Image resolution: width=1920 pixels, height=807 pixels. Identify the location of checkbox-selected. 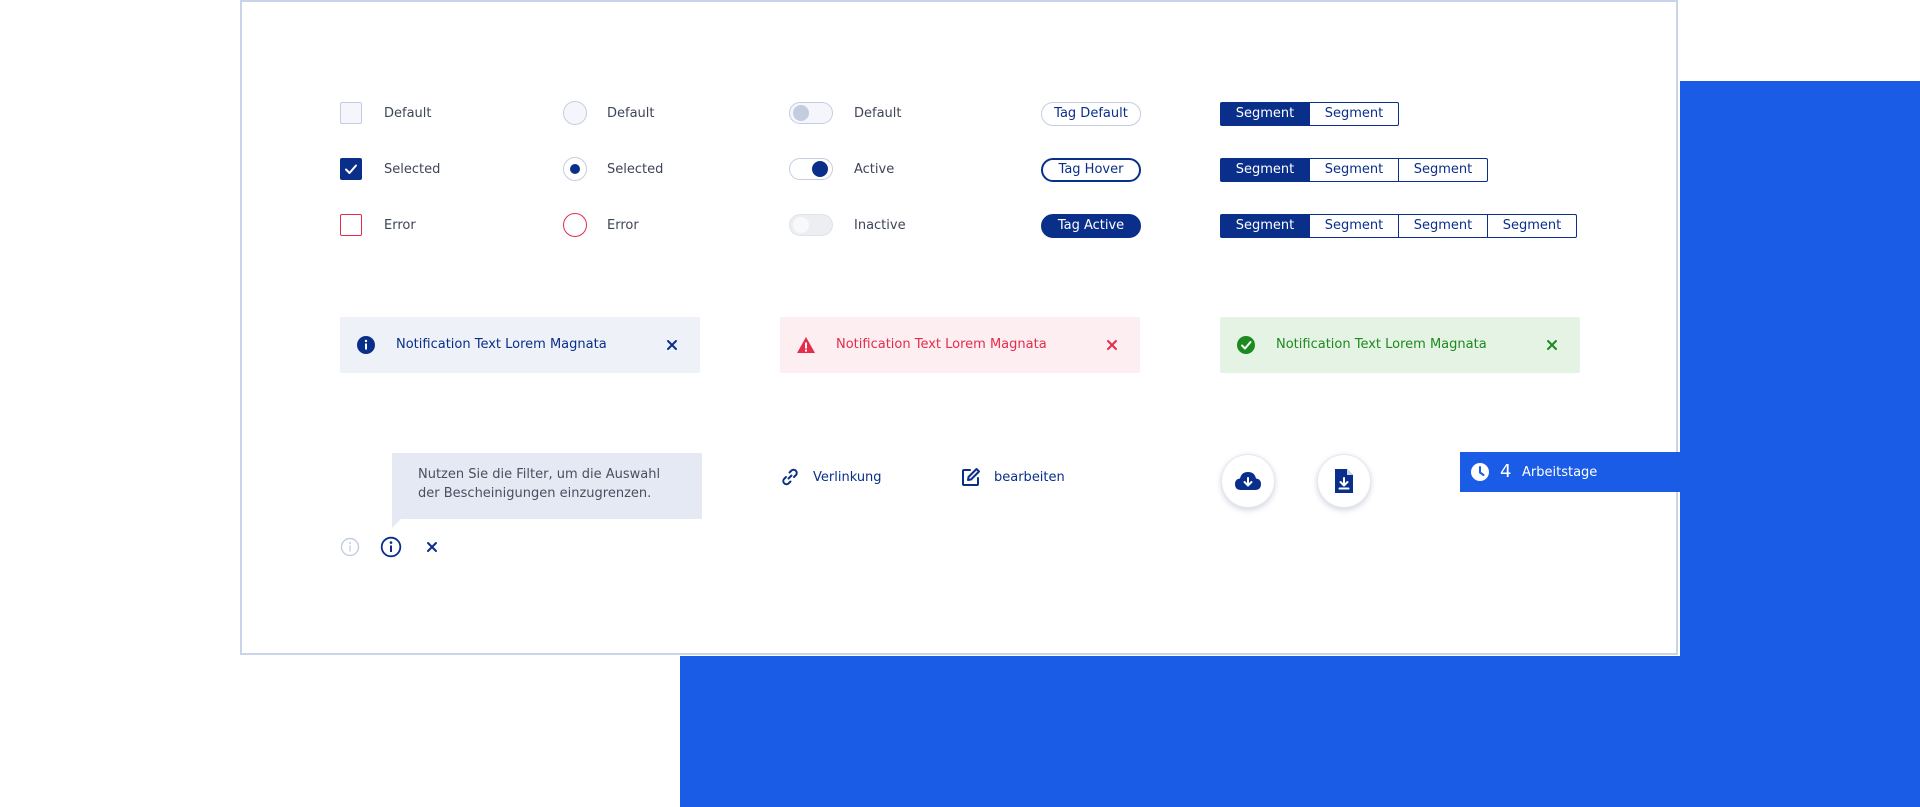
(351, 169).